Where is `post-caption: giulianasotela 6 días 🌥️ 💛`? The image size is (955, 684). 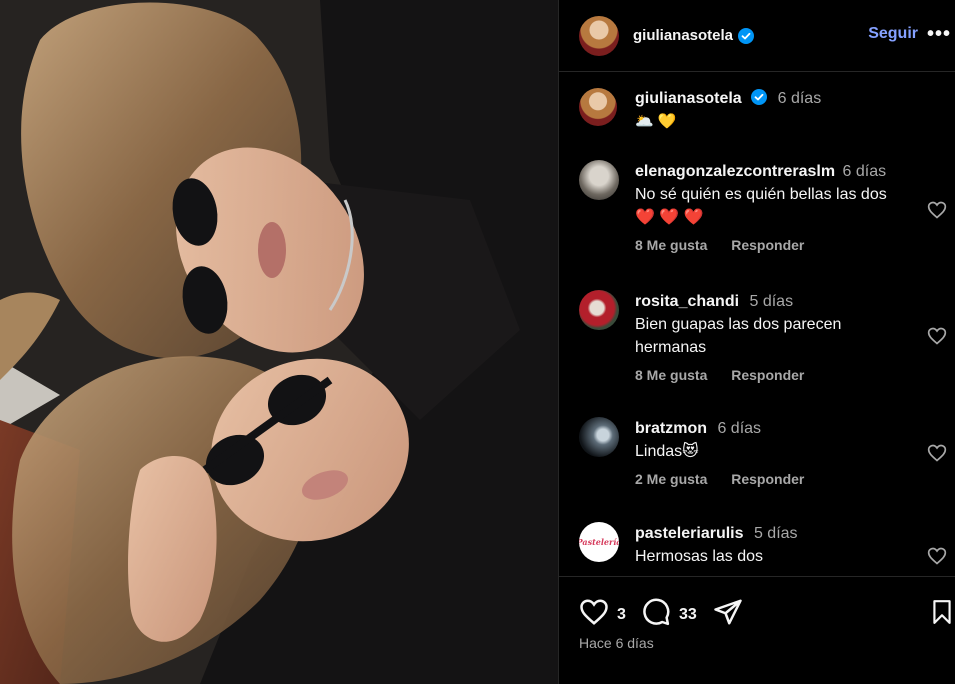
post-caption: giulianasotela 6 días 🌥️ 💛 is located at coordinates (759, 109).